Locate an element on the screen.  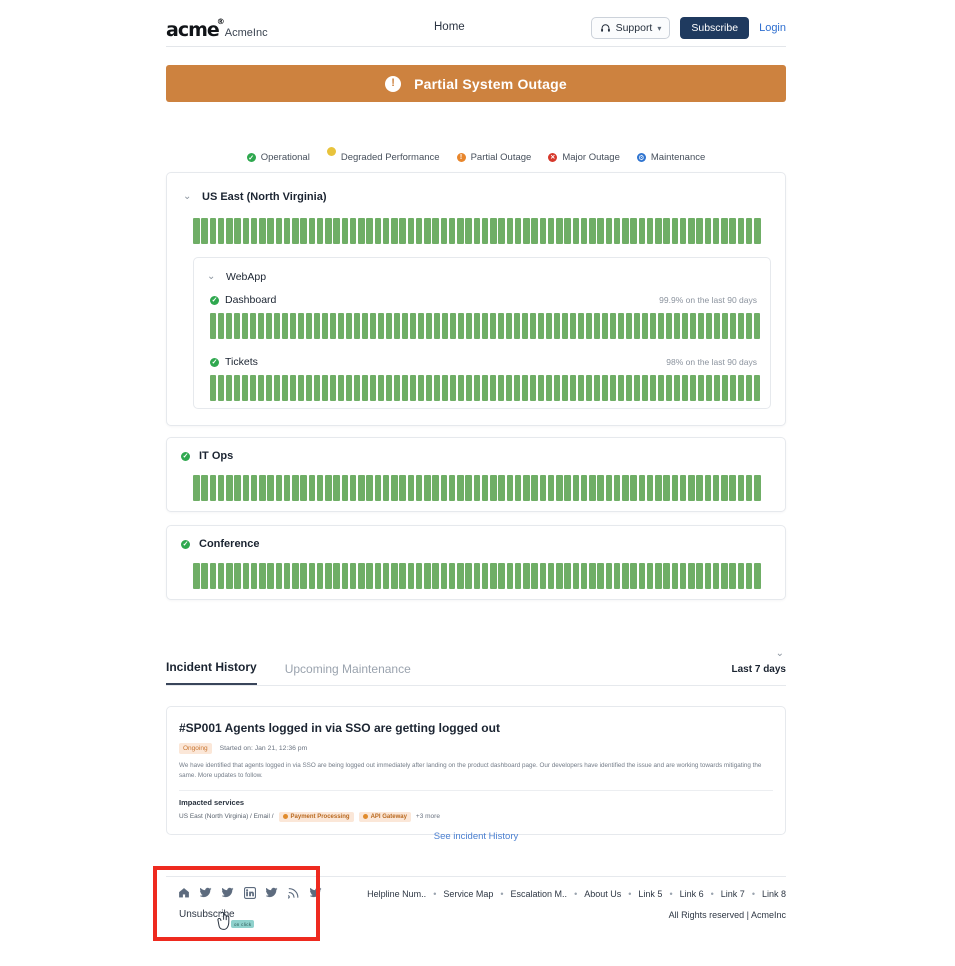
impacted-service-pill: Payment Processing is located at coordinates (316, 816).